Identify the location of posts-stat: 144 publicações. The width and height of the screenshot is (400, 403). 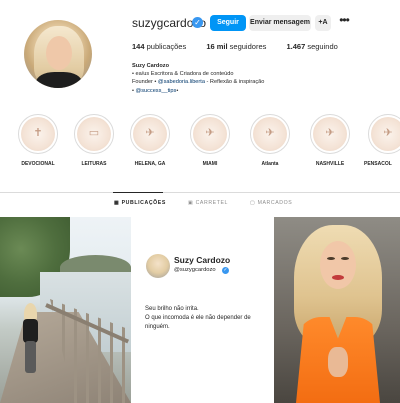
(159, 46).